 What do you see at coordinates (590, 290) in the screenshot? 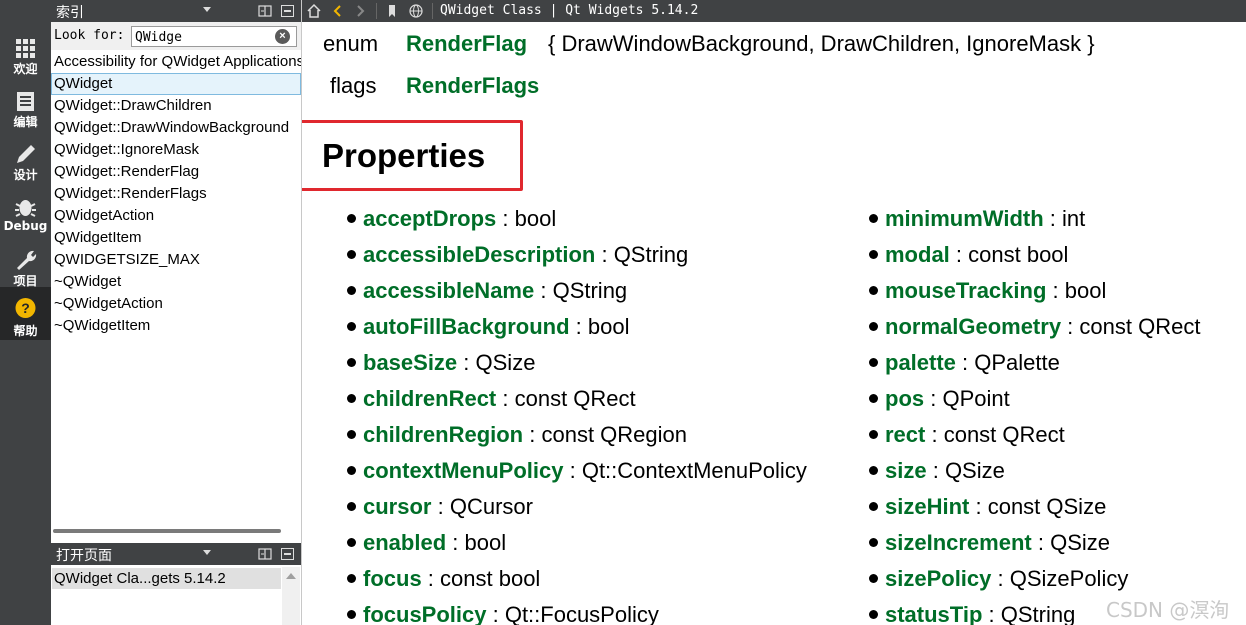
I see `property-type: QString` at bounding box center [590, 290].